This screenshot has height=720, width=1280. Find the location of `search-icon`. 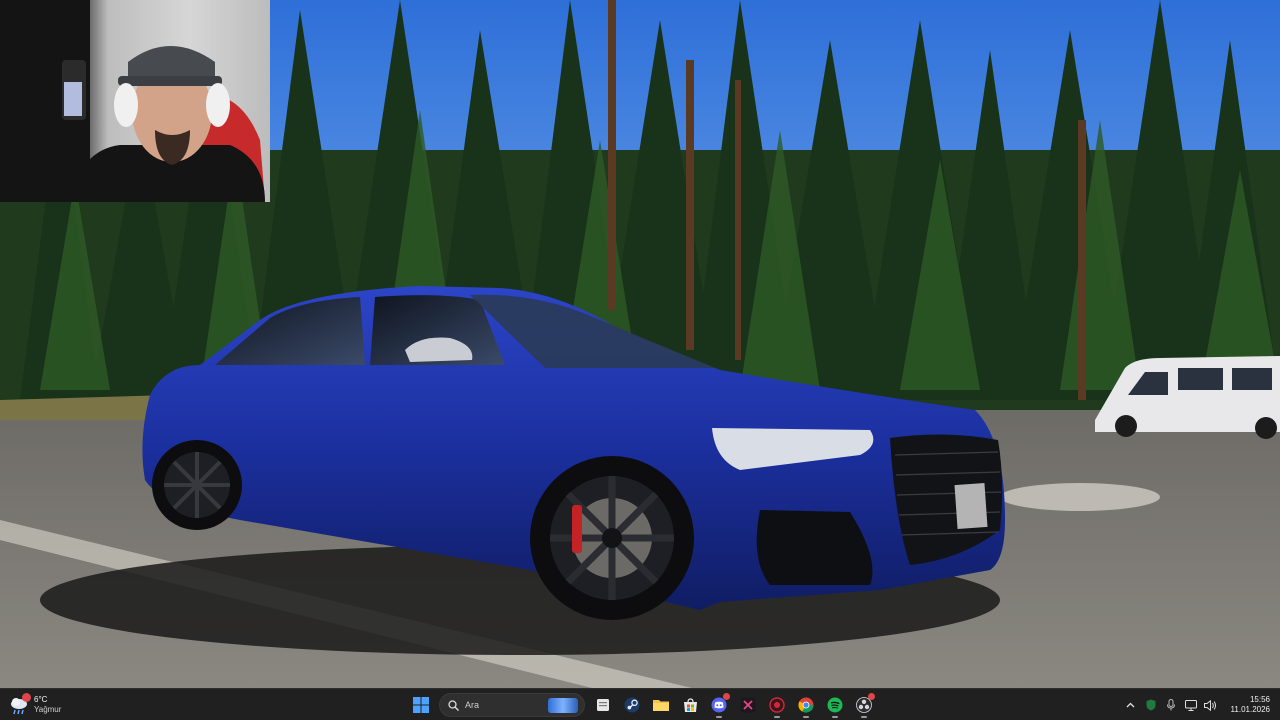

search-icon is located at coordinates (453, 705).